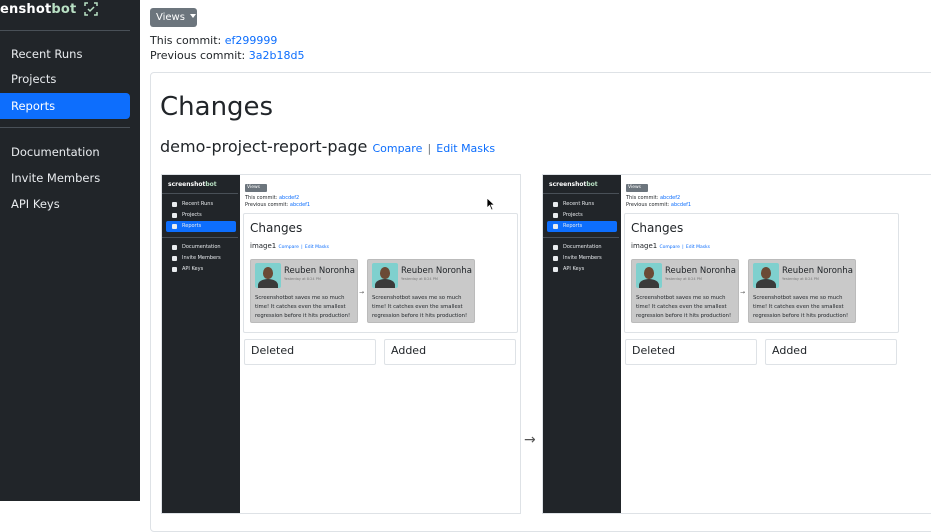 This screenshot has height=532, width=931. I want to click on mouse-cursor-icon, so click(491, 204).